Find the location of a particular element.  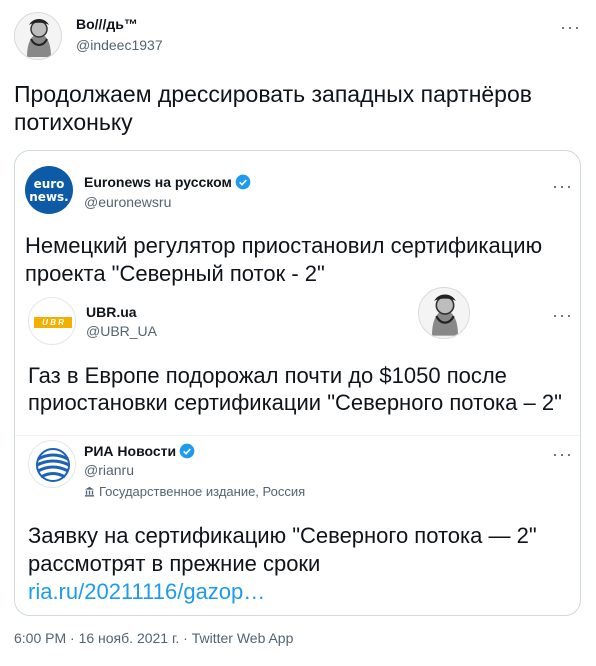

euronews-avatar: euro news. is located at coordinates (49, 190).